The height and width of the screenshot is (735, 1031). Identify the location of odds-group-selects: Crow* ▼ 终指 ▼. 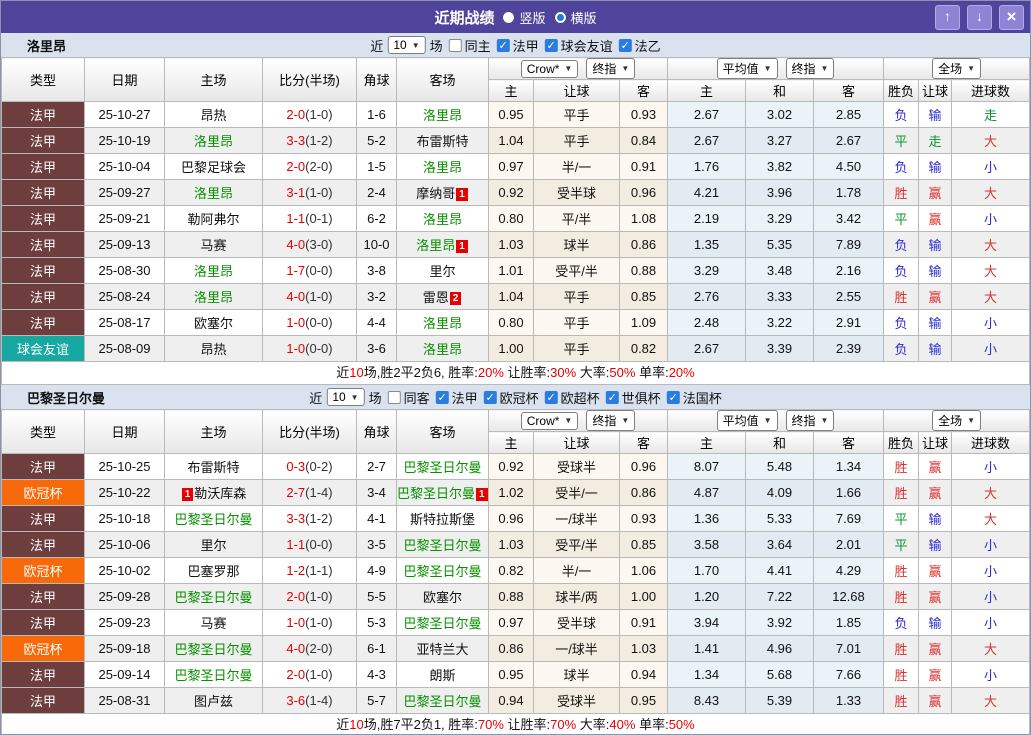
(578, 68).